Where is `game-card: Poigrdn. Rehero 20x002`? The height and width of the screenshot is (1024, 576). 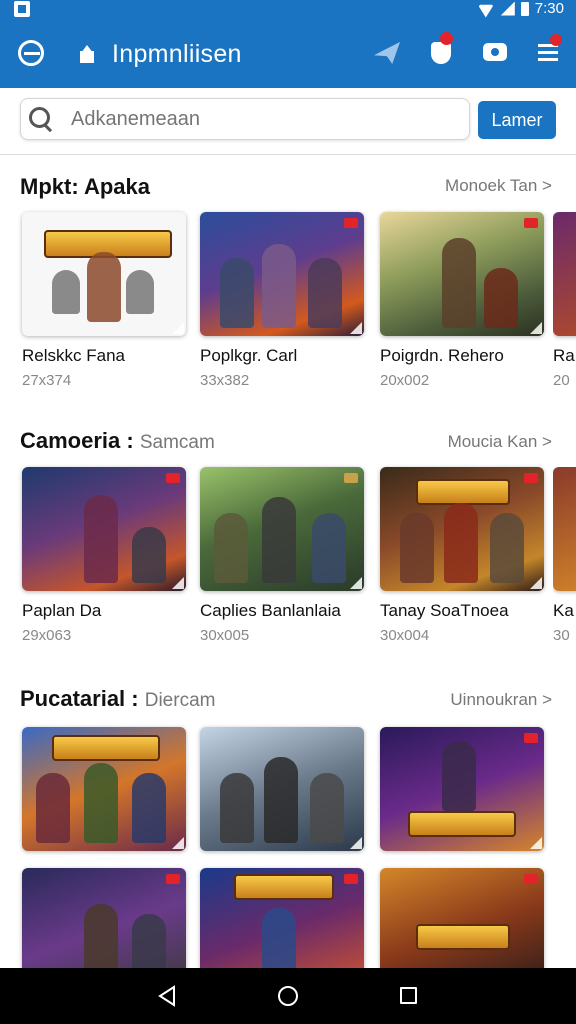 game-card: Poigrdn. Rehero 20x002 is located at coordinates (463, 300).